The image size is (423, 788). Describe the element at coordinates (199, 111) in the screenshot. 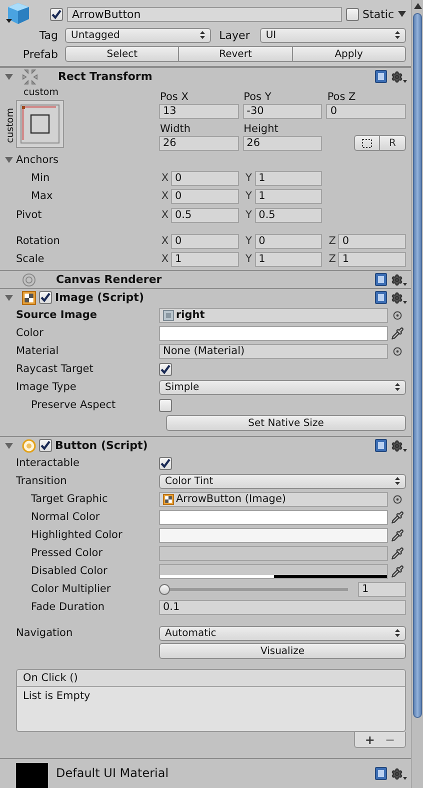

I see `number-field: 13` at that location.